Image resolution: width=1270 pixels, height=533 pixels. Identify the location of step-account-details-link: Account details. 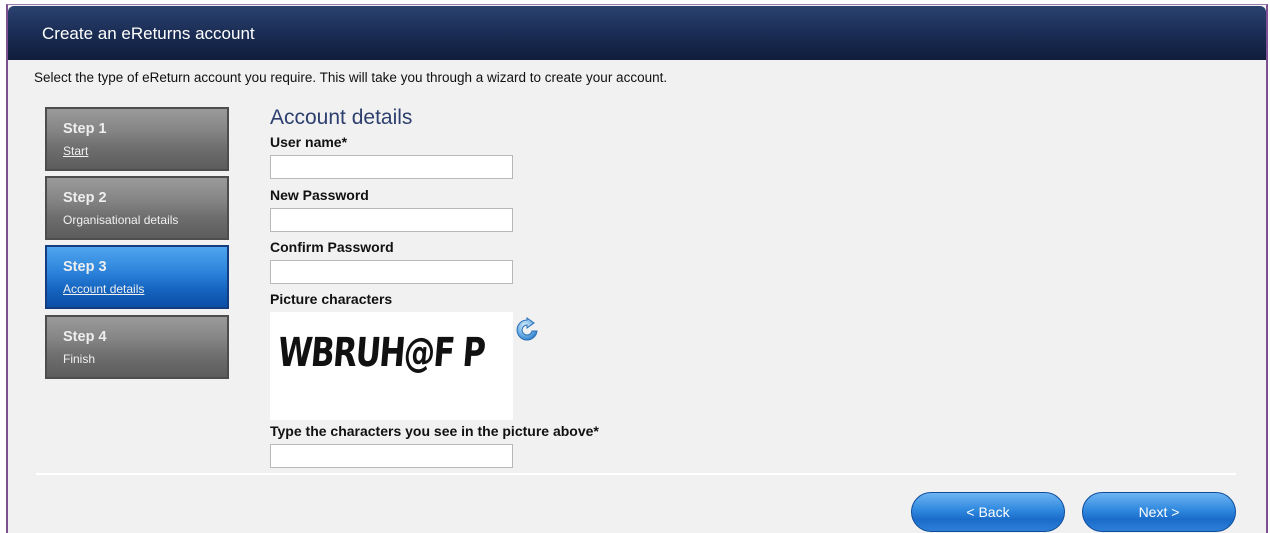
(103, 289).